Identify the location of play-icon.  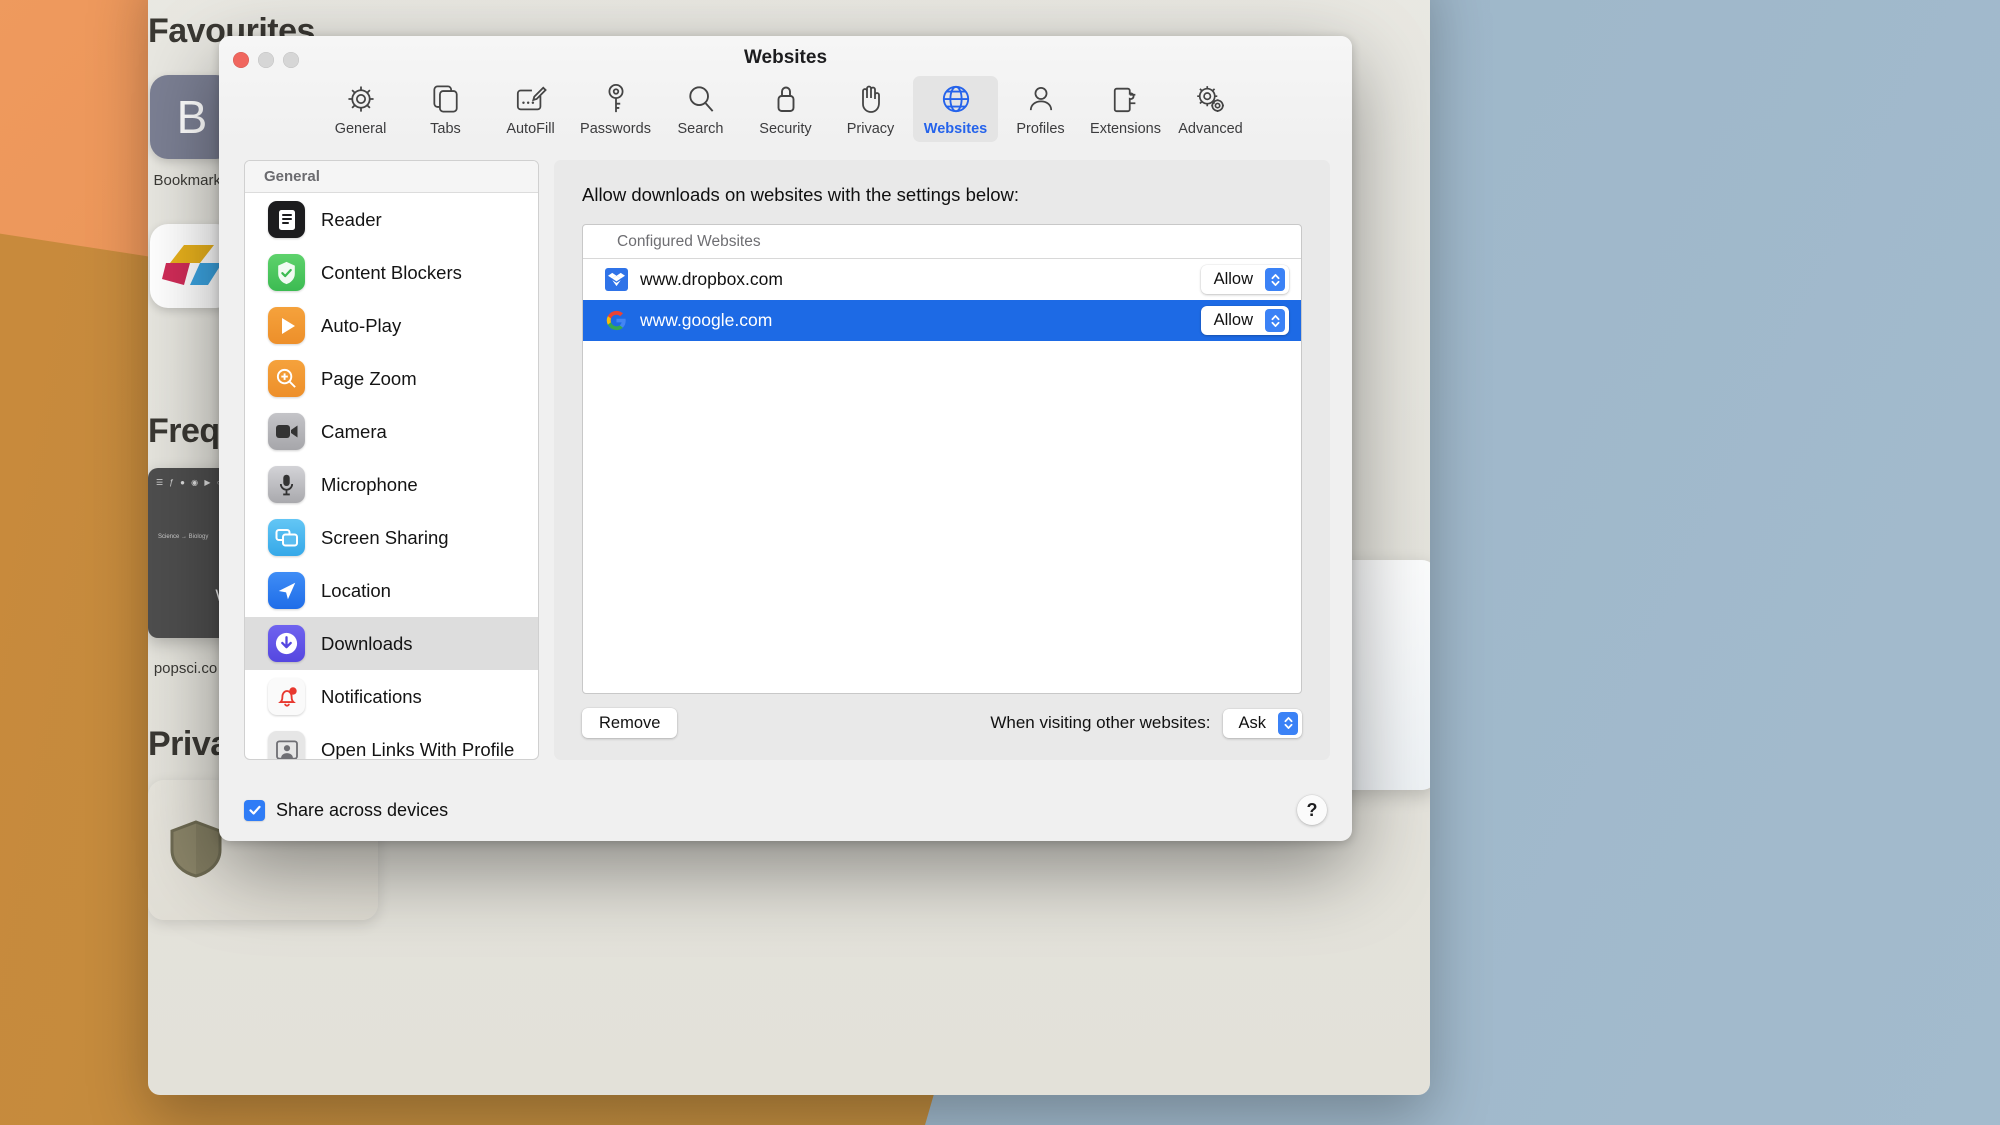
(286, 325).